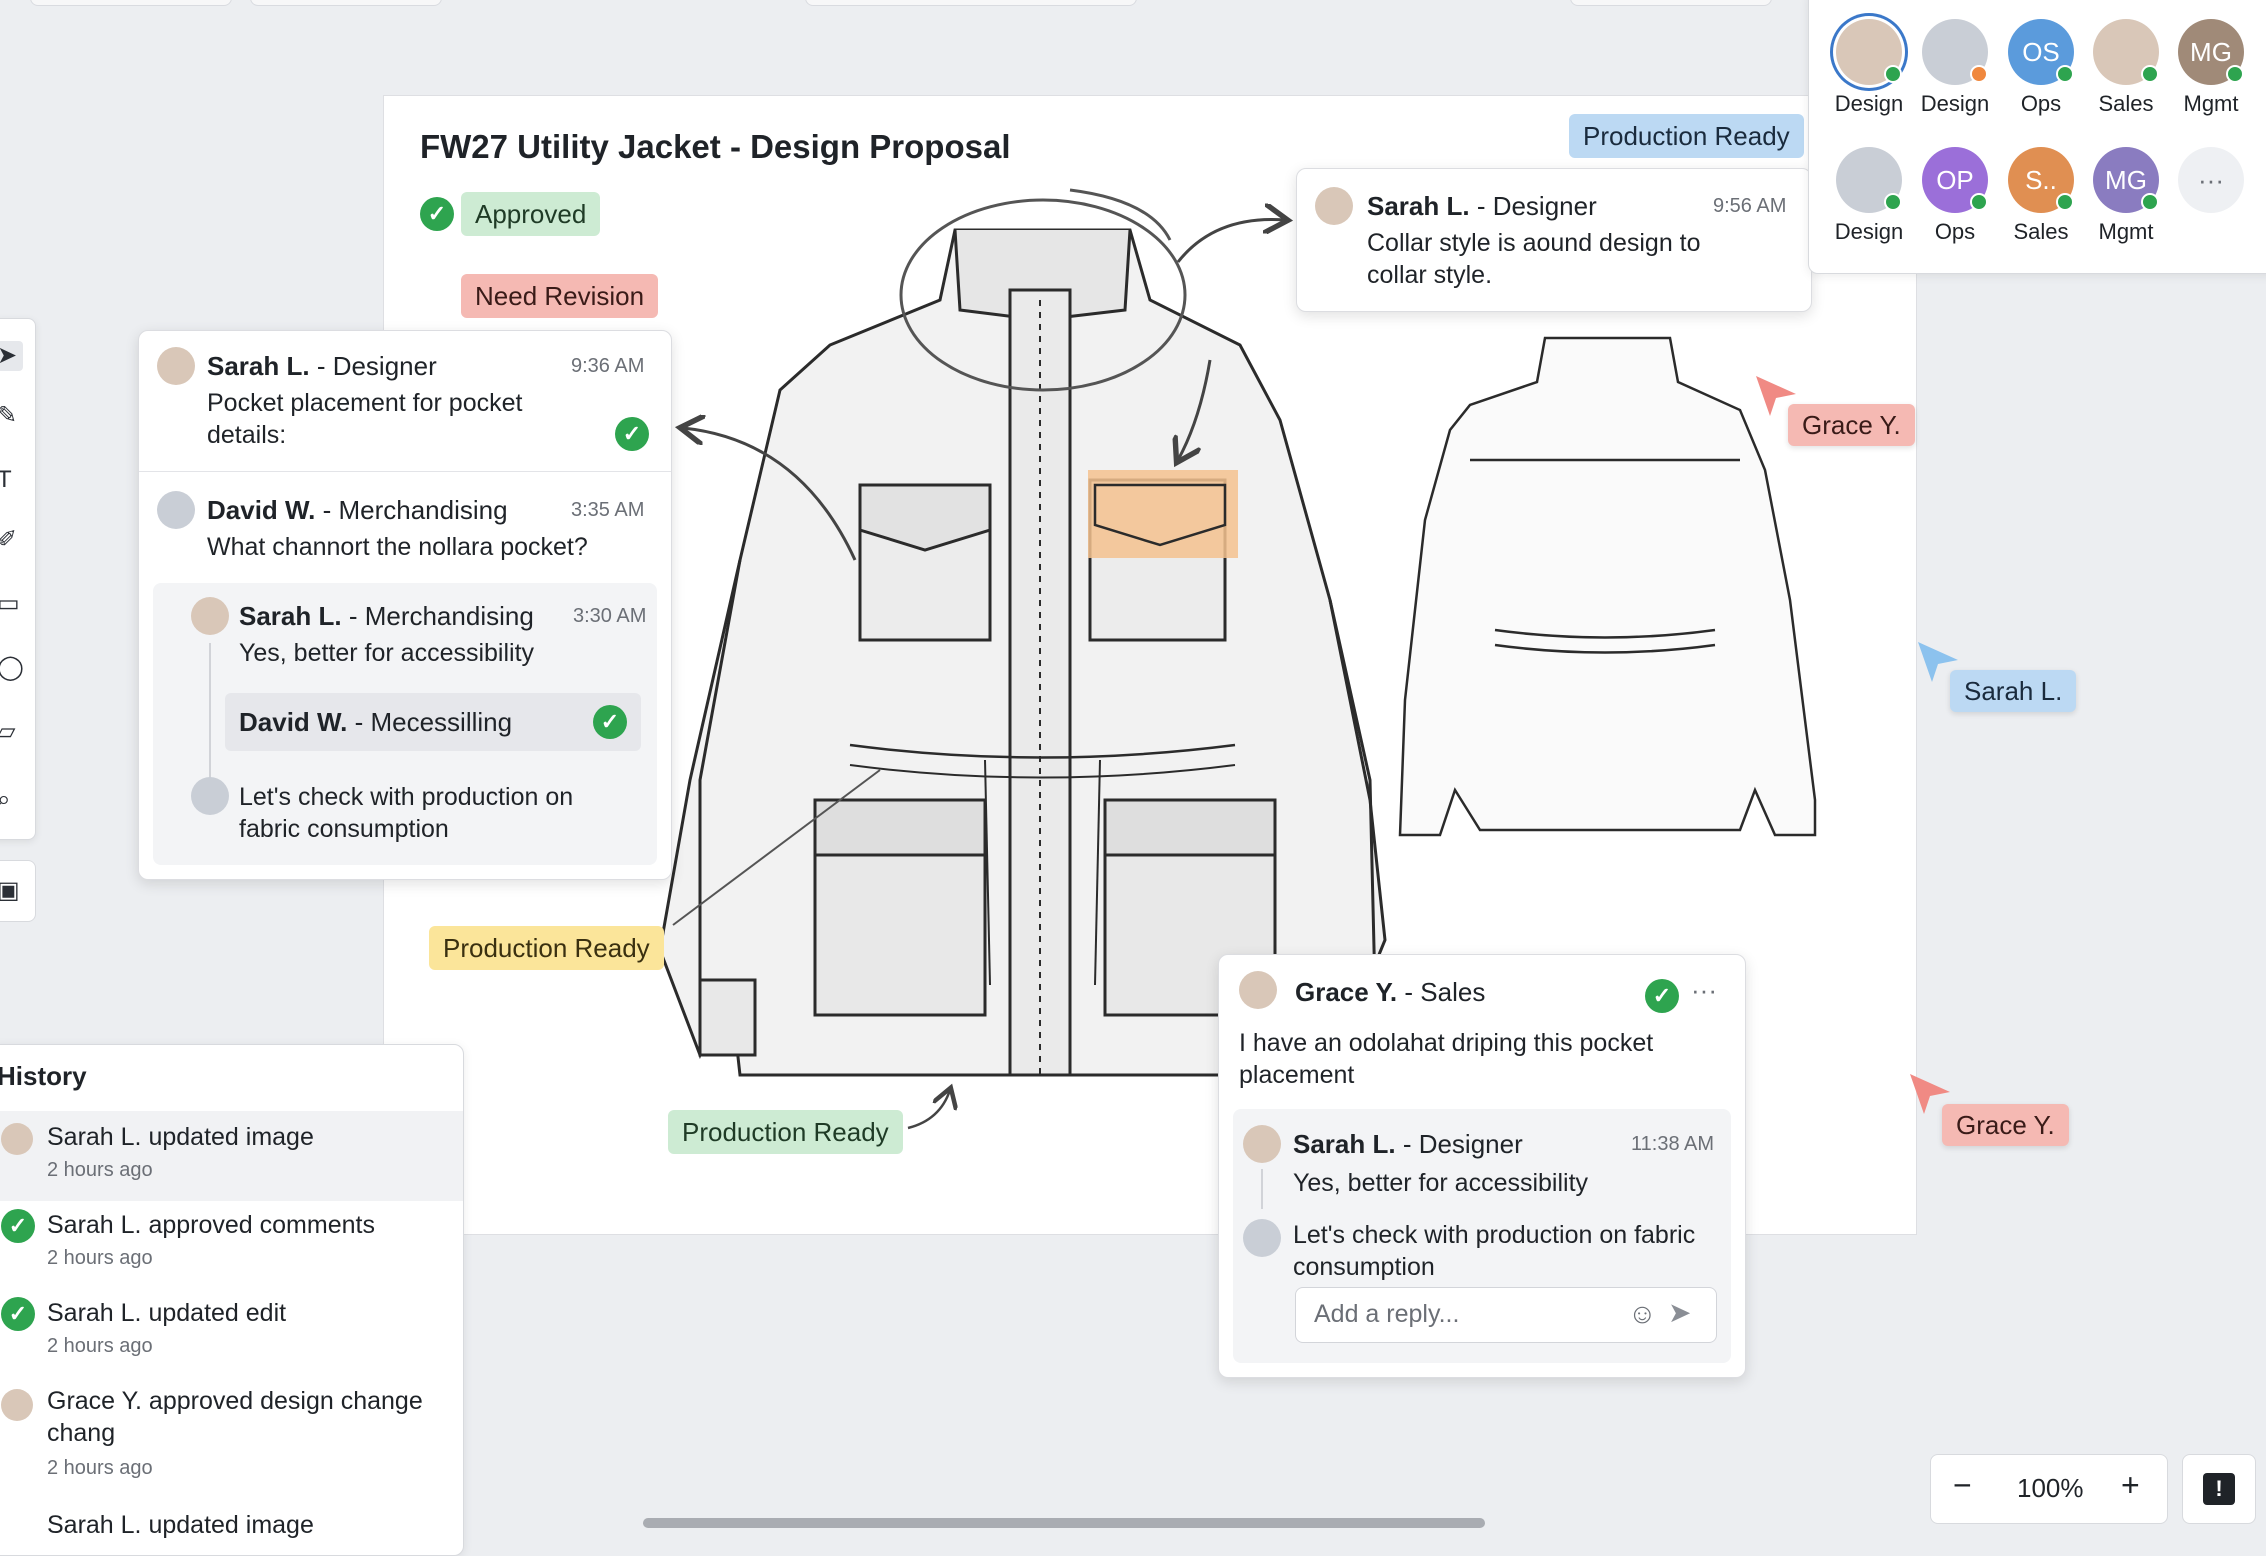  What do you see at coordinates (610, 616) in the screenshot?
I see `comment-time: 3:30 AM` at bounding box center [610, 616].